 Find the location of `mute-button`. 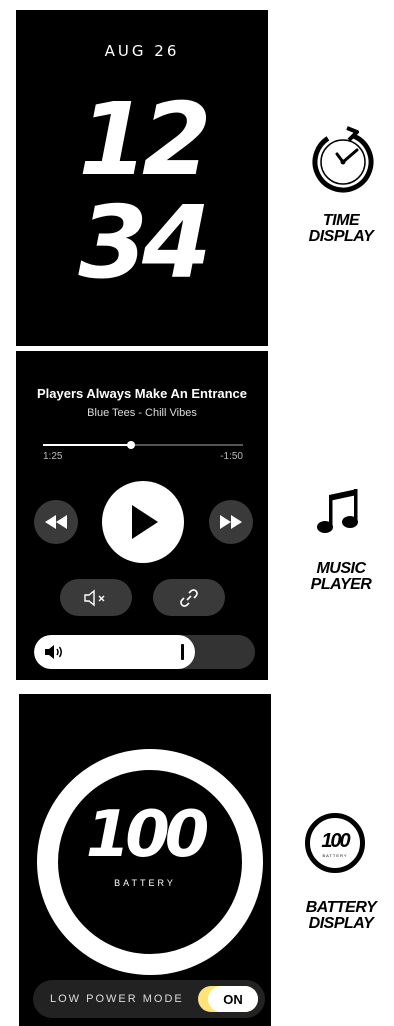

mute-button is located at coordinates (96, 597).